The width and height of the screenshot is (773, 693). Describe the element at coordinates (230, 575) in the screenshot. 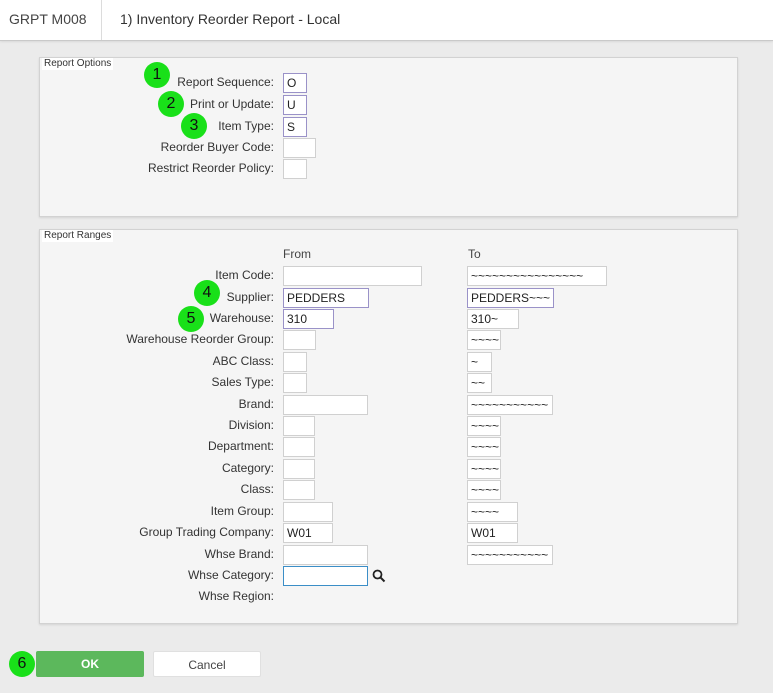

I see `whse-category-label: Whse Category:` at that location.